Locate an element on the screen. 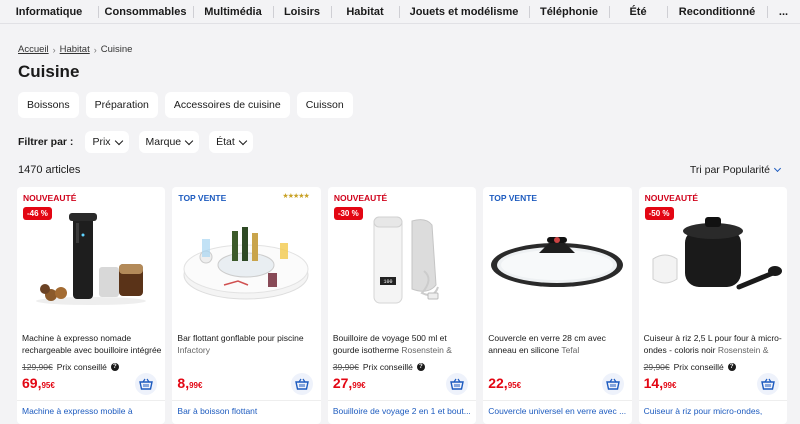  price: 14,99€ is located at coordinates (660, 383).